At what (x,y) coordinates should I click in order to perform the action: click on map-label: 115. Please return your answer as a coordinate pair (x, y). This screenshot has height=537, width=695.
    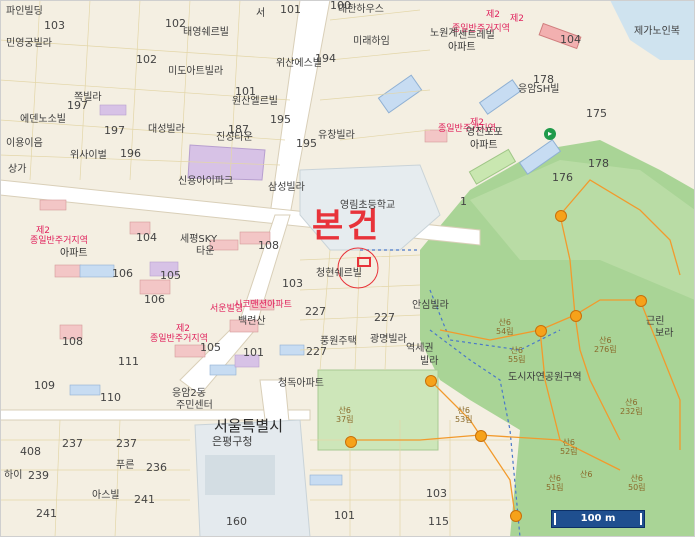
    Looking at the image, I should click on (438, 521).